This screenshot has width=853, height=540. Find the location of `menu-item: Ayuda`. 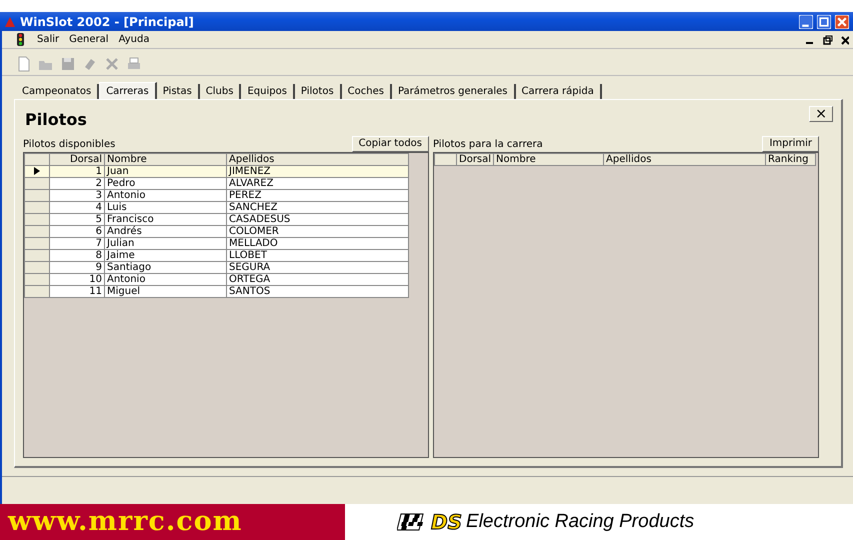

menu-item: Ayuda is located at coordinates (134, 39).